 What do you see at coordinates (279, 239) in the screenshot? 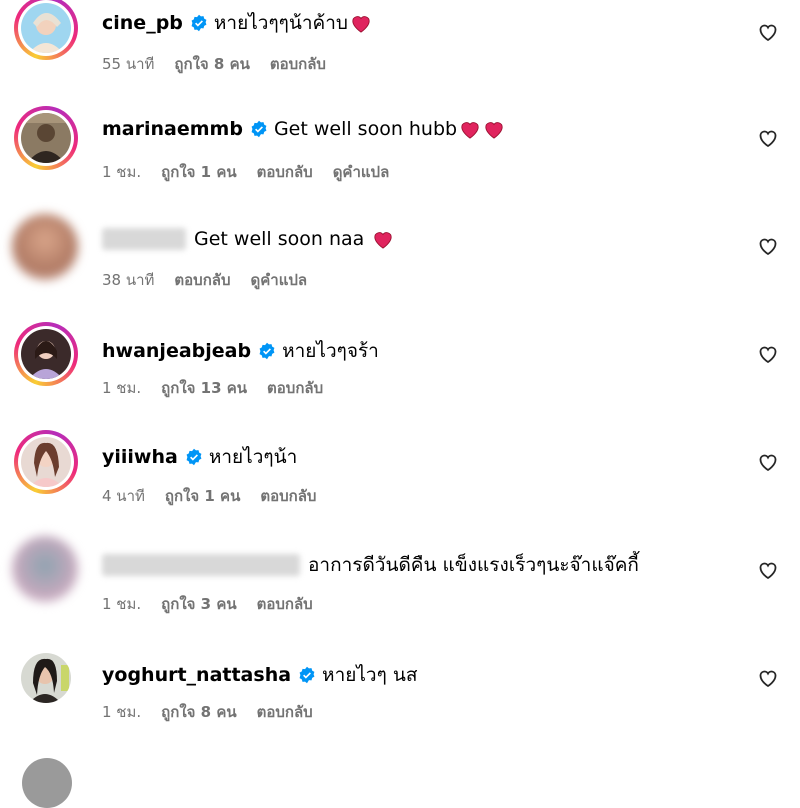
I see `comment-text: Get well soon naa` at bounding box center [279, 239].